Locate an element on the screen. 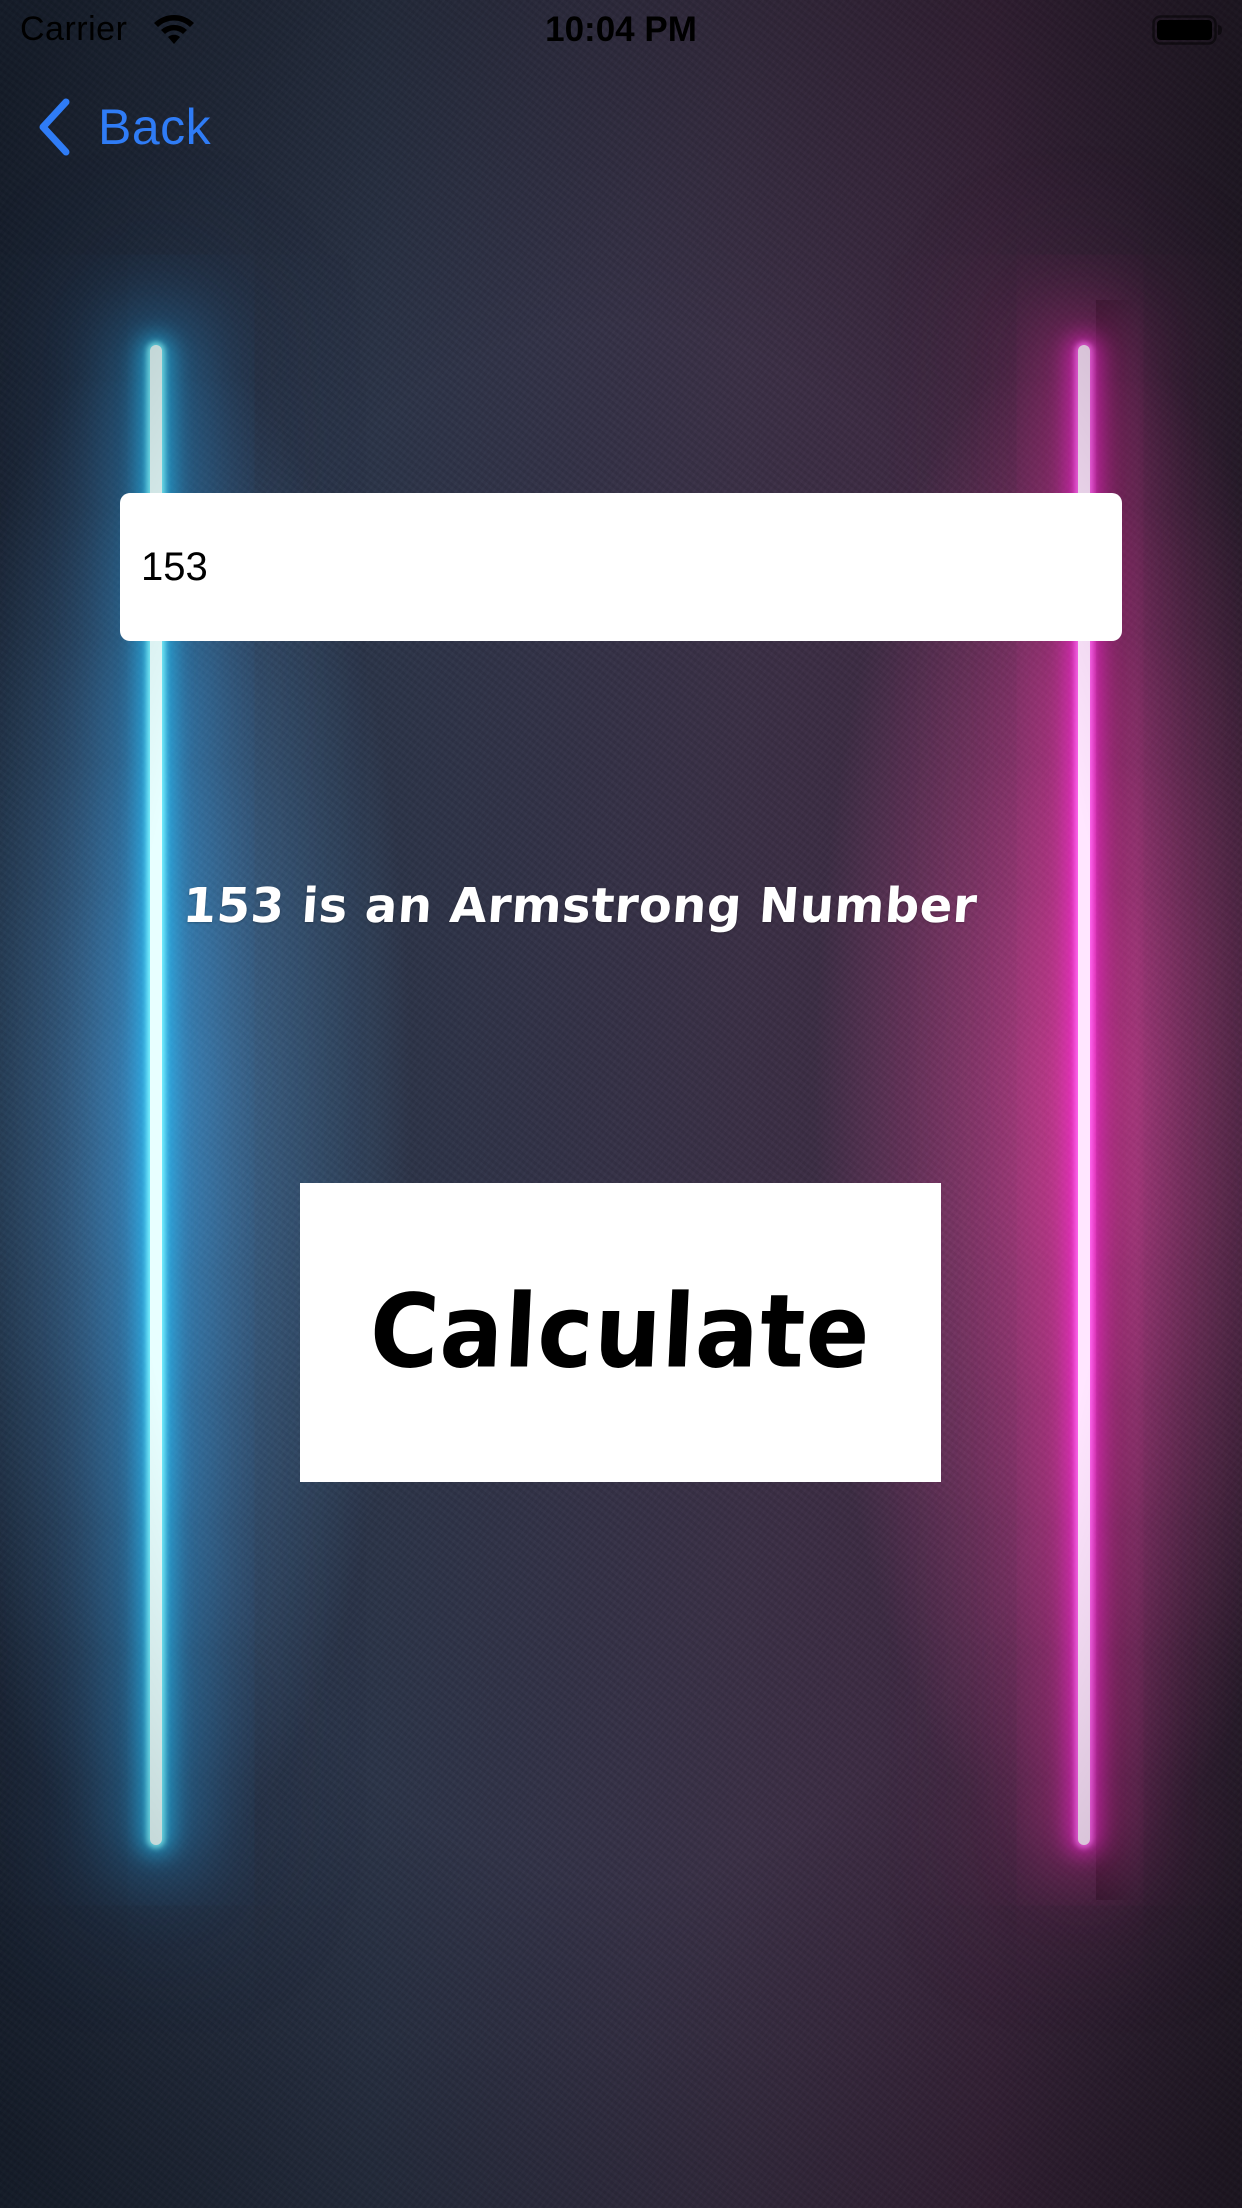  calculate-button: Calculate is located at coordinates (620, 1332).